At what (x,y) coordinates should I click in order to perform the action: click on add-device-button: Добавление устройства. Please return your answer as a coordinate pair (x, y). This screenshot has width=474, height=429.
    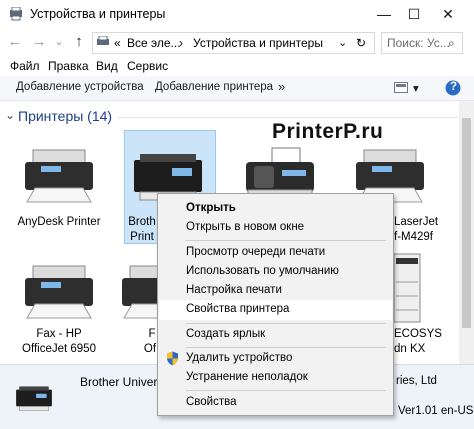
    Looking at the image, I should click on (80, 87).